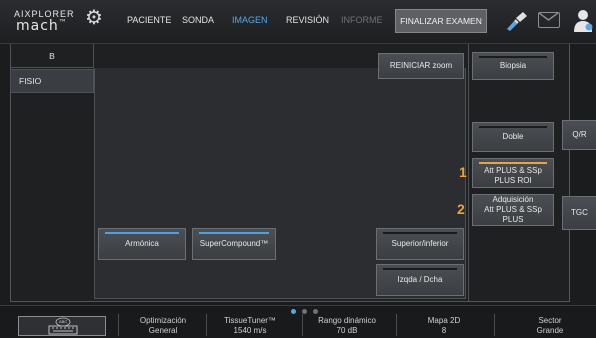  What do you see at coordinates (163, 330) in the screenshot?
I see `optimizacion-value: General` at bounding box center [163, 330].